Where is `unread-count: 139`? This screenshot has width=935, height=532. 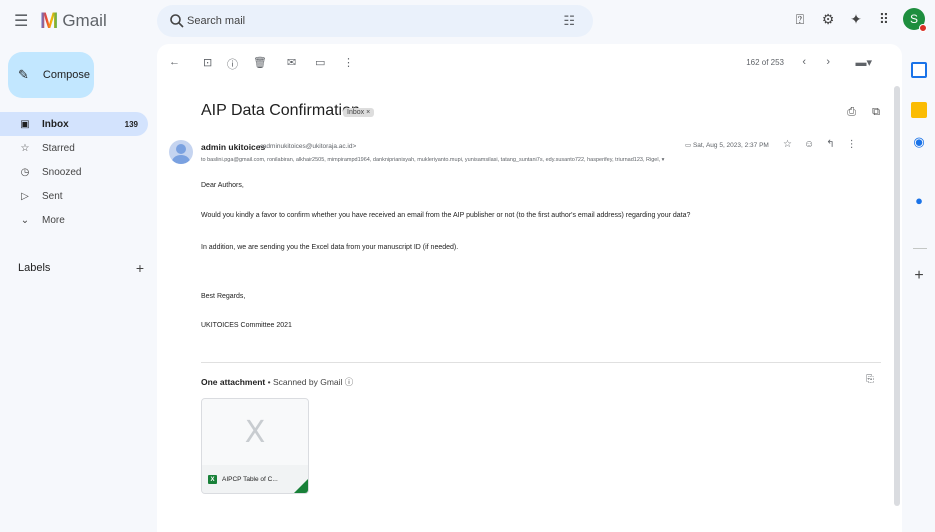 unread-count: 139 is located at coordinates (131, 124).